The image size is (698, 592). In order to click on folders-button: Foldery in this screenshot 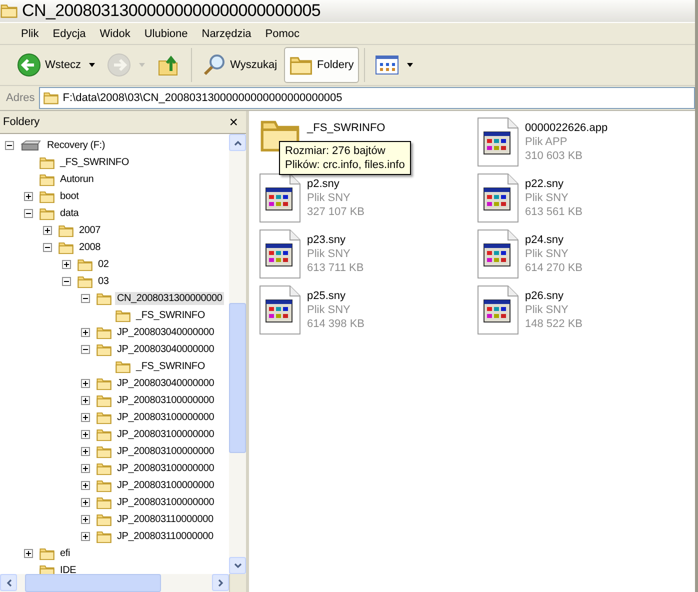, I will do `click(321, 65)`.